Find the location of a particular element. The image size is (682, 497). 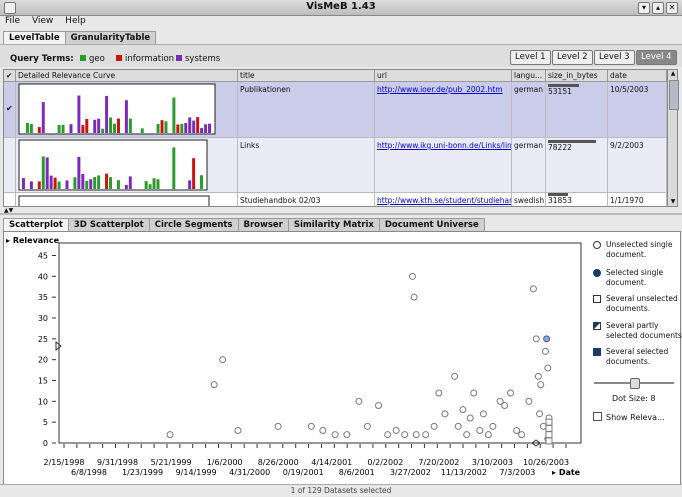

row-url-link: http://www.ioer.de/pub_2002.htm is located at coordinates (440, 89).